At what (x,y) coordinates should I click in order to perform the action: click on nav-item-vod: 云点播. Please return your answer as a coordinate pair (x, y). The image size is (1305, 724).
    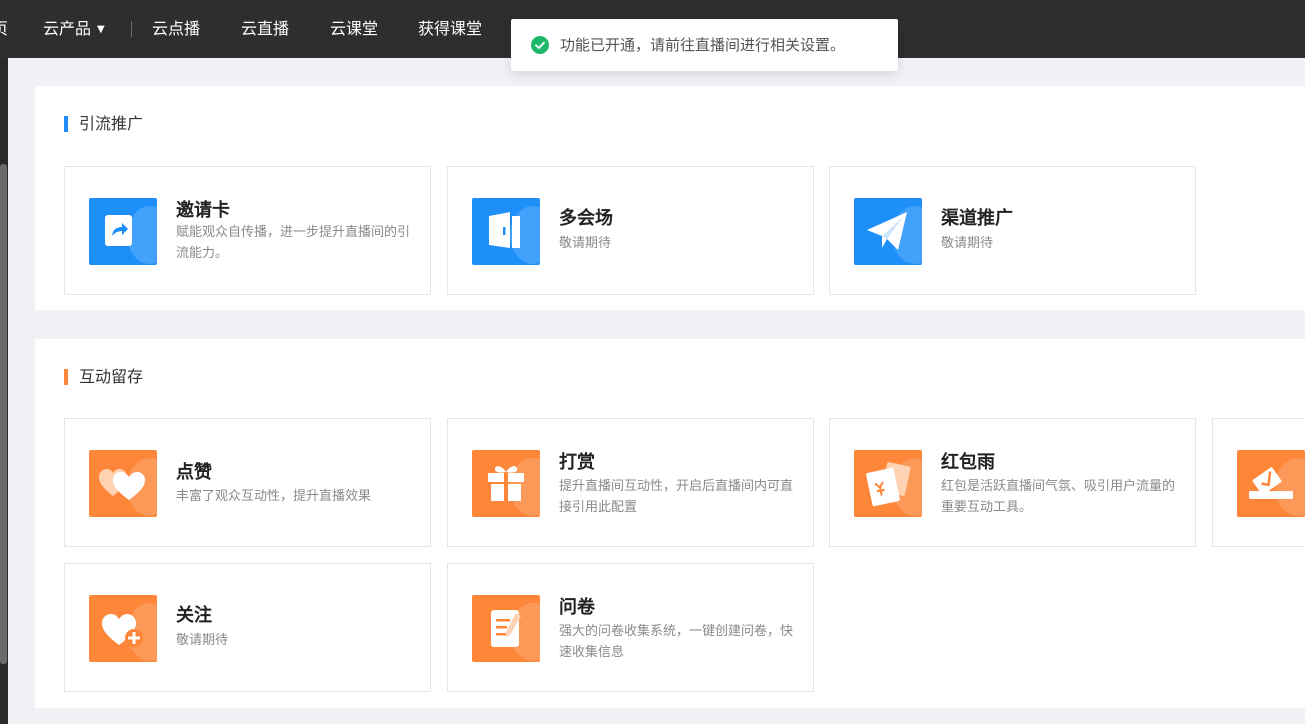
    Looking at the image, I should click on (176, 29).